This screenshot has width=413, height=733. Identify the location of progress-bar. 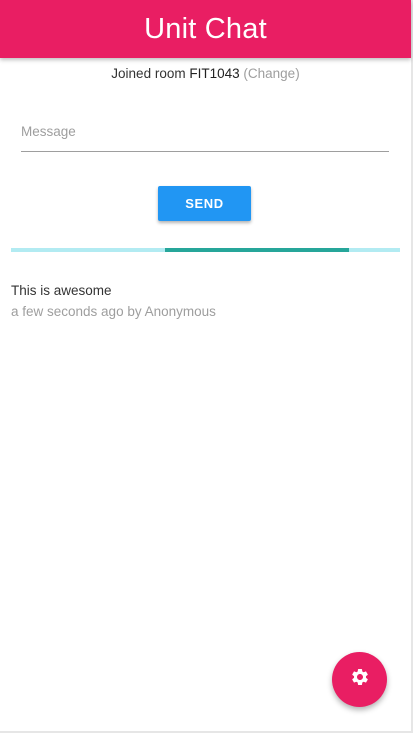
(205, 250).